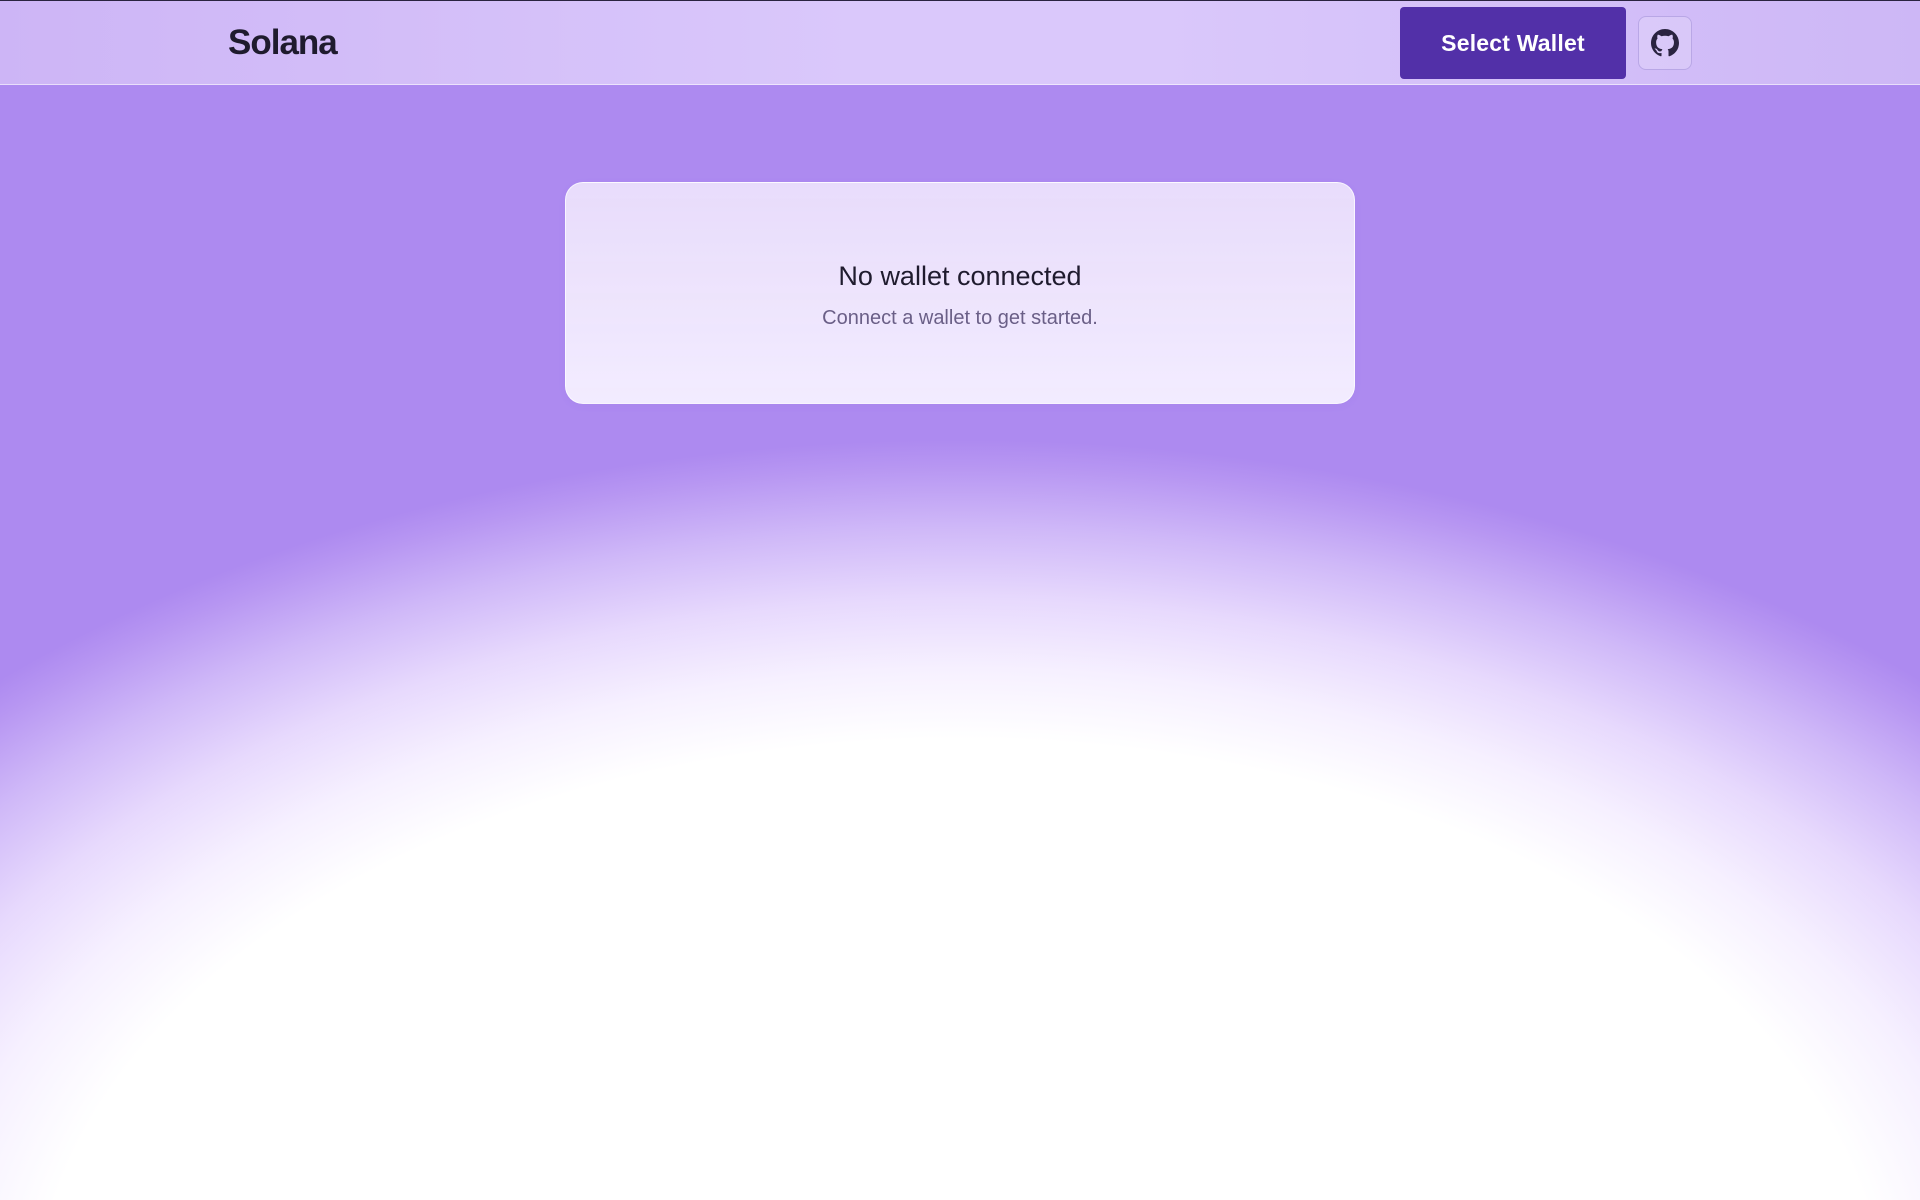 The width and height of the screenshot is (1920, 1200). I want to click on top-nav-bar: Solana Select Wallet, so click(960, 42).